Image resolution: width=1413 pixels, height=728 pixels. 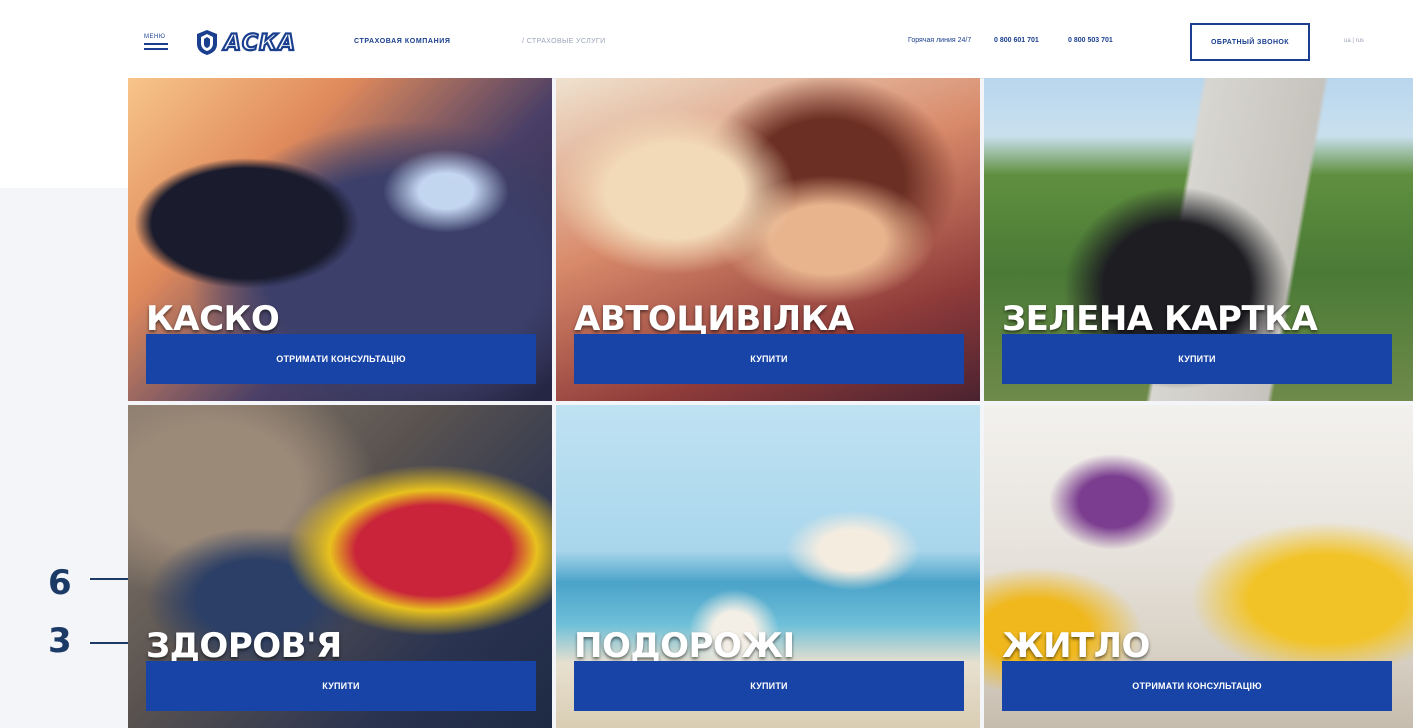 I want to click on tile-title: ЖИТЛО, so click(x=1076, y=646).